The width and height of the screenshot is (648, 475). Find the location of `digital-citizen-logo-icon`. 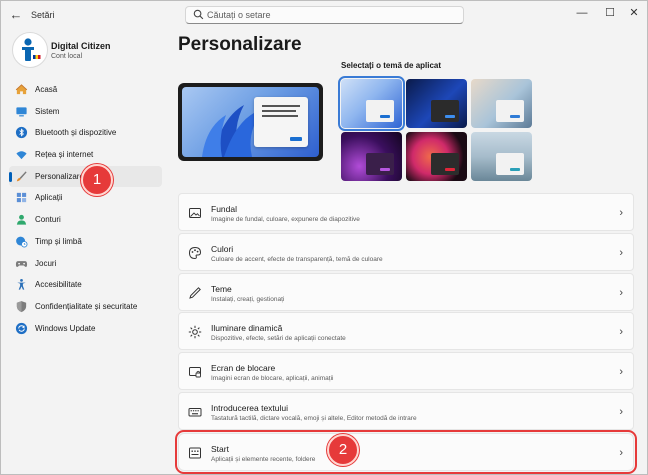

digital-citizen-logo-icon is located at coordinates (31, 49).